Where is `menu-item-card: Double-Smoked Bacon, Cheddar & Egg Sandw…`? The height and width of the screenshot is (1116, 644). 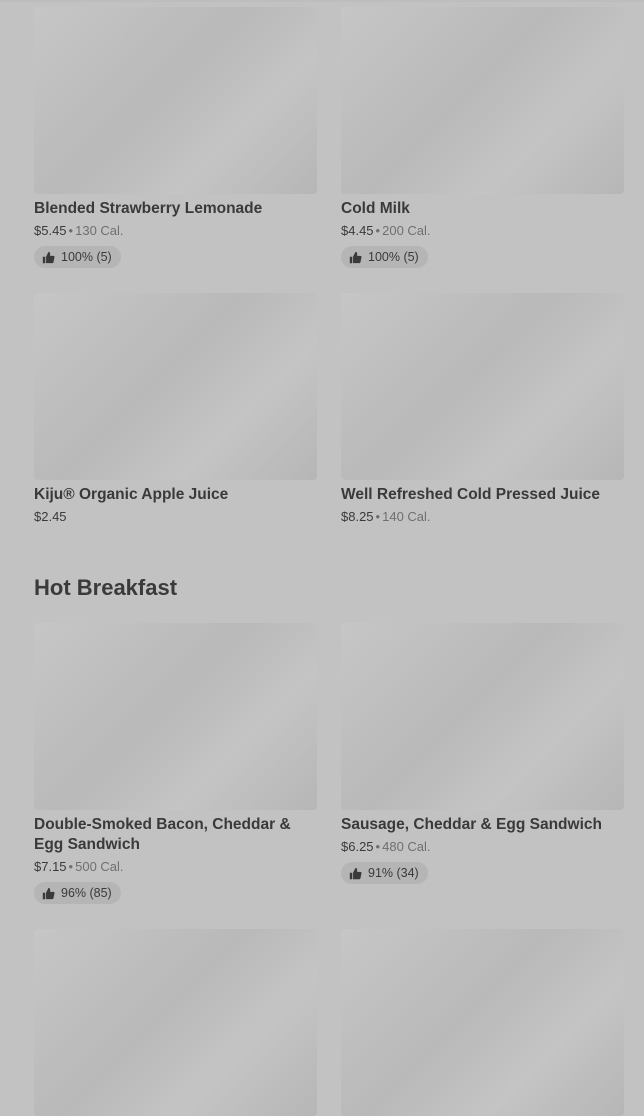
menu-item-card: Double-Smoked Bacon, Cheddar & Egg Sandw… is located at coordinates (175, 764).